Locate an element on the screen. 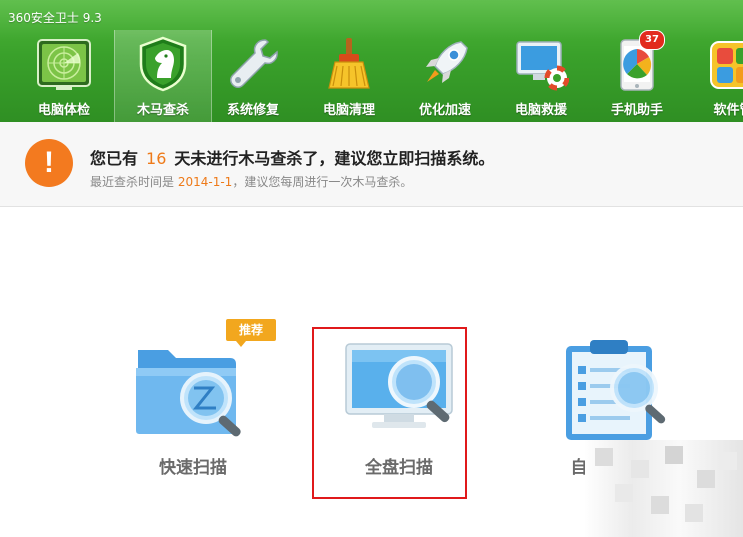 This screenshot has width=743, height=537. tab-label: 木马查杀 is located at coordinates (162, 110).